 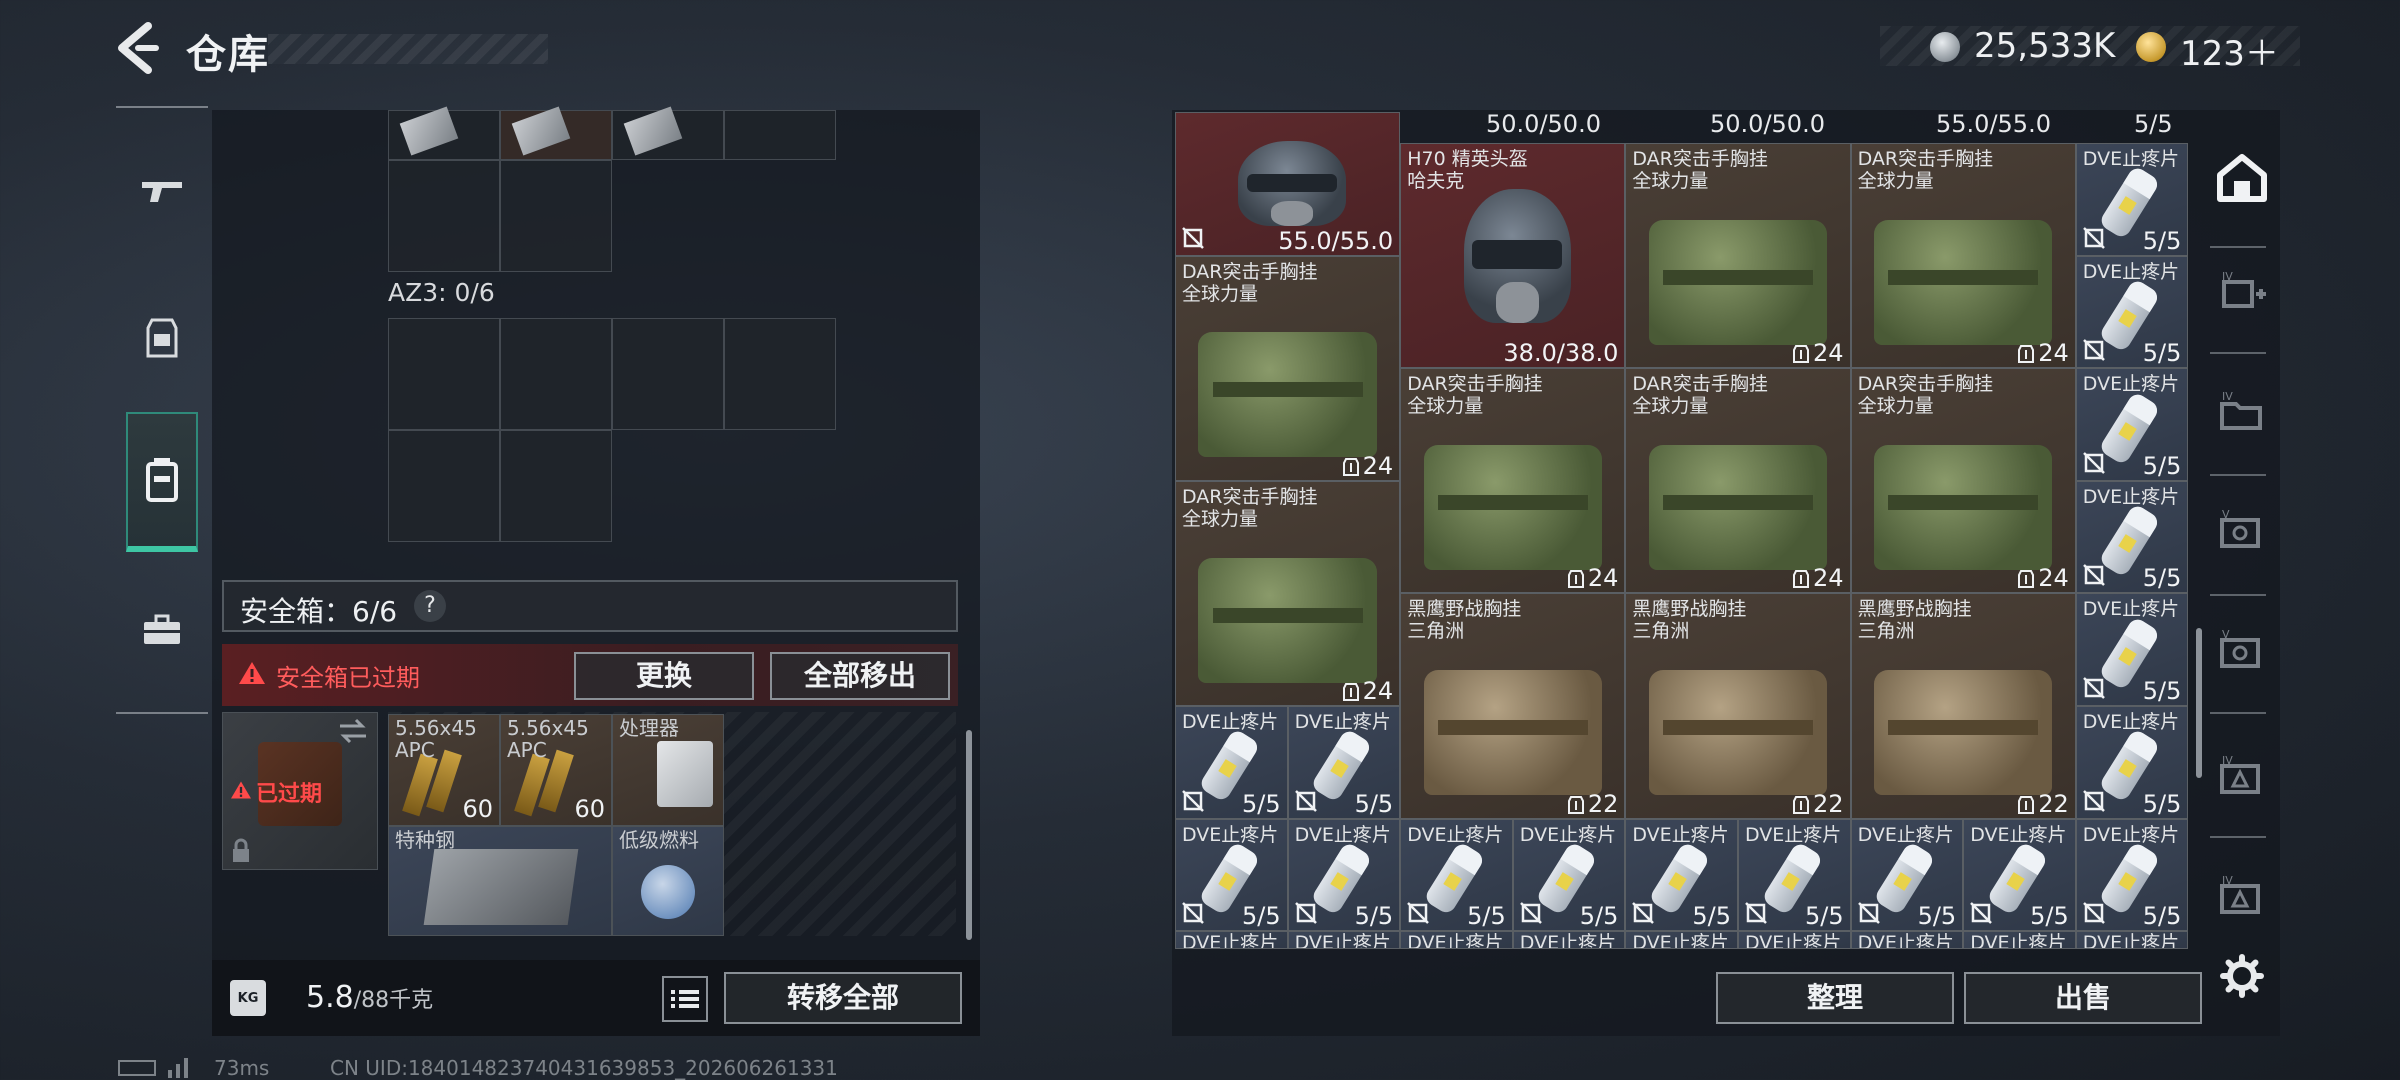 I want to click on rail-warehouse, so click(x=2242, y=178).